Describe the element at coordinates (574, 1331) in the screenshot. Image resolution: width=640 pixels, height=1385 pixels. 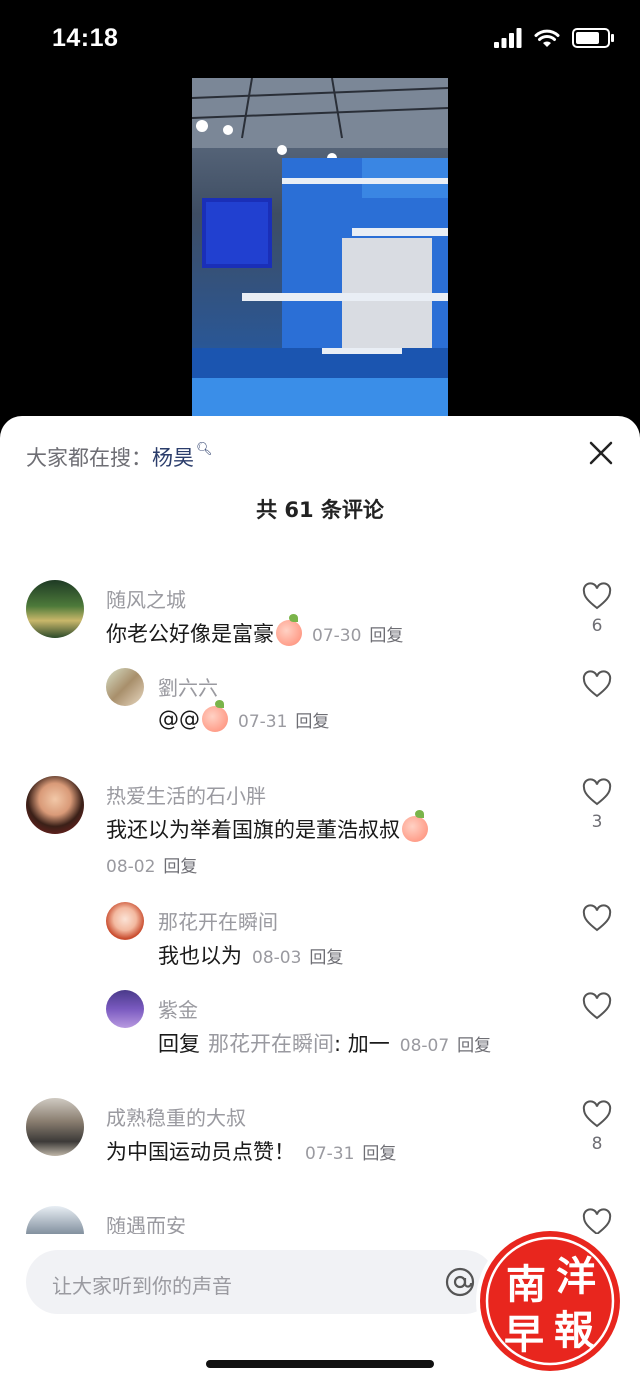
I see `svg-text: 報` at that location.